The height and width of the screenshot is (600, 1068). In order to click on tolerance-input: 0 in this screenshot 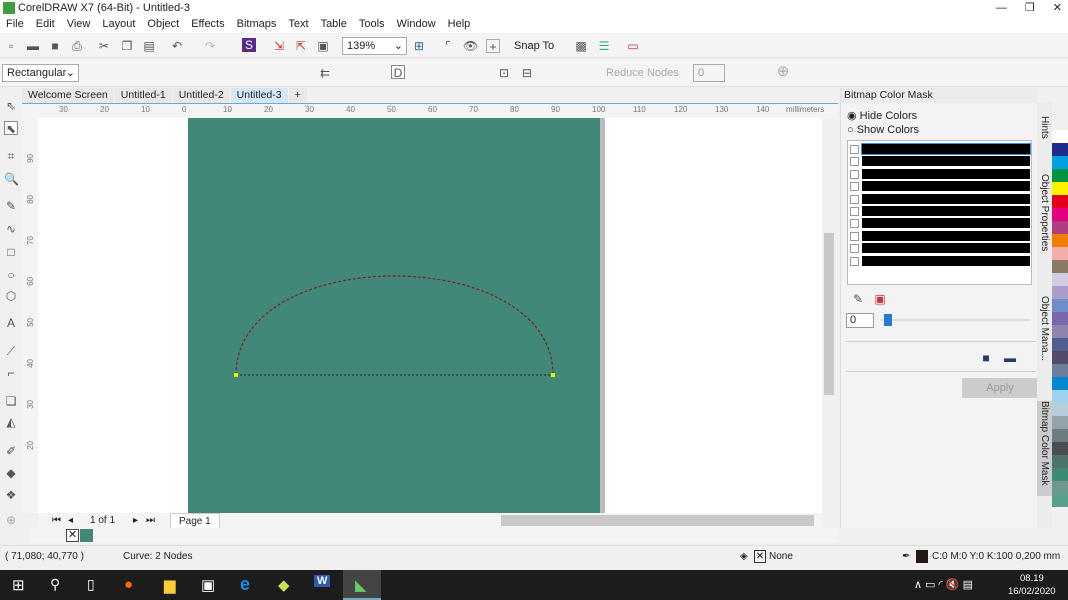, I will do `click(860, 320)`.